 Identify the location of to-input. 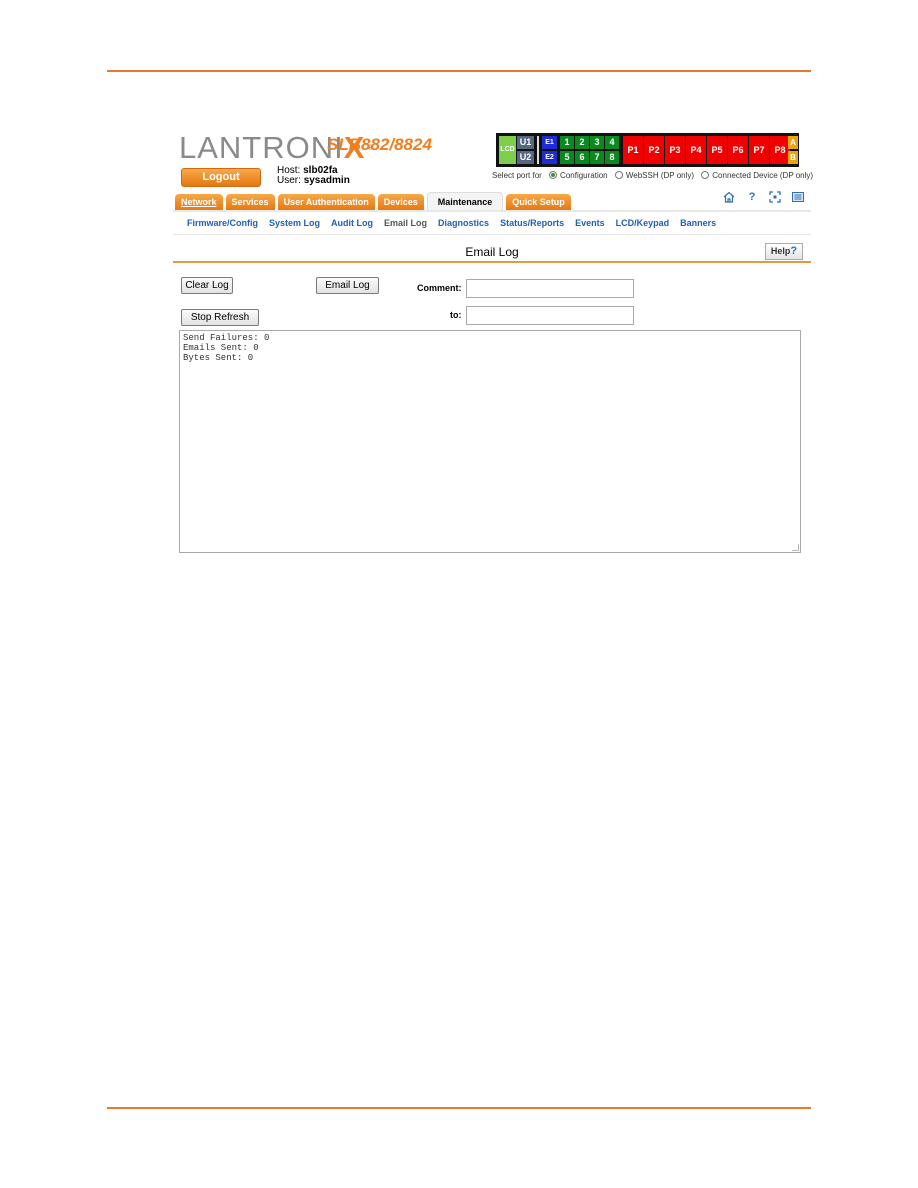
(550, 315).